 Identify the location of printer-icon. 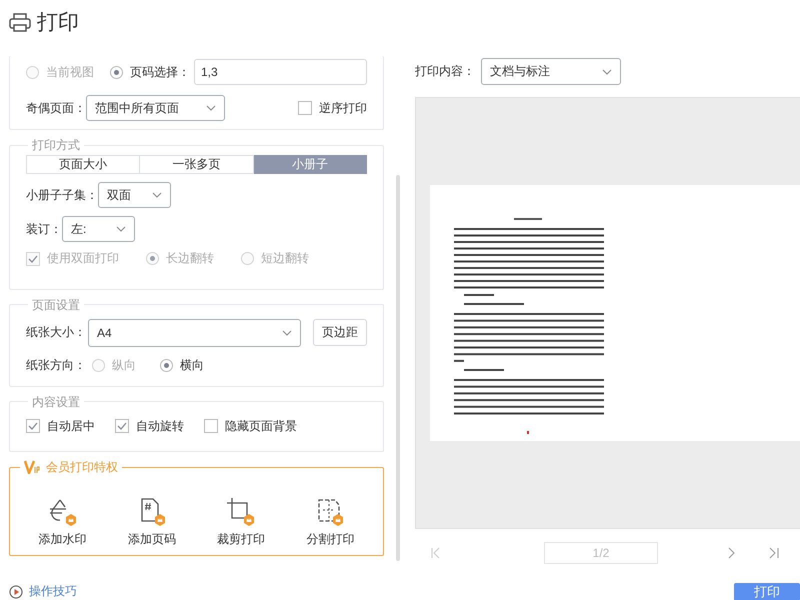
(20, 22).